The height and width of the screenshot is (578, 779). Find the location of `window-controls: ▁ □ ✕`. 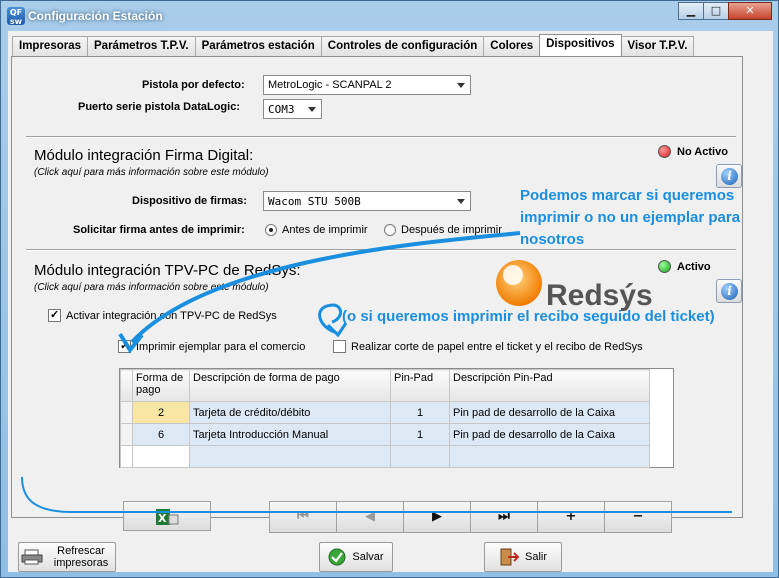

window-controls: ▁ □ ✕ is located at coordinates (725, 12).